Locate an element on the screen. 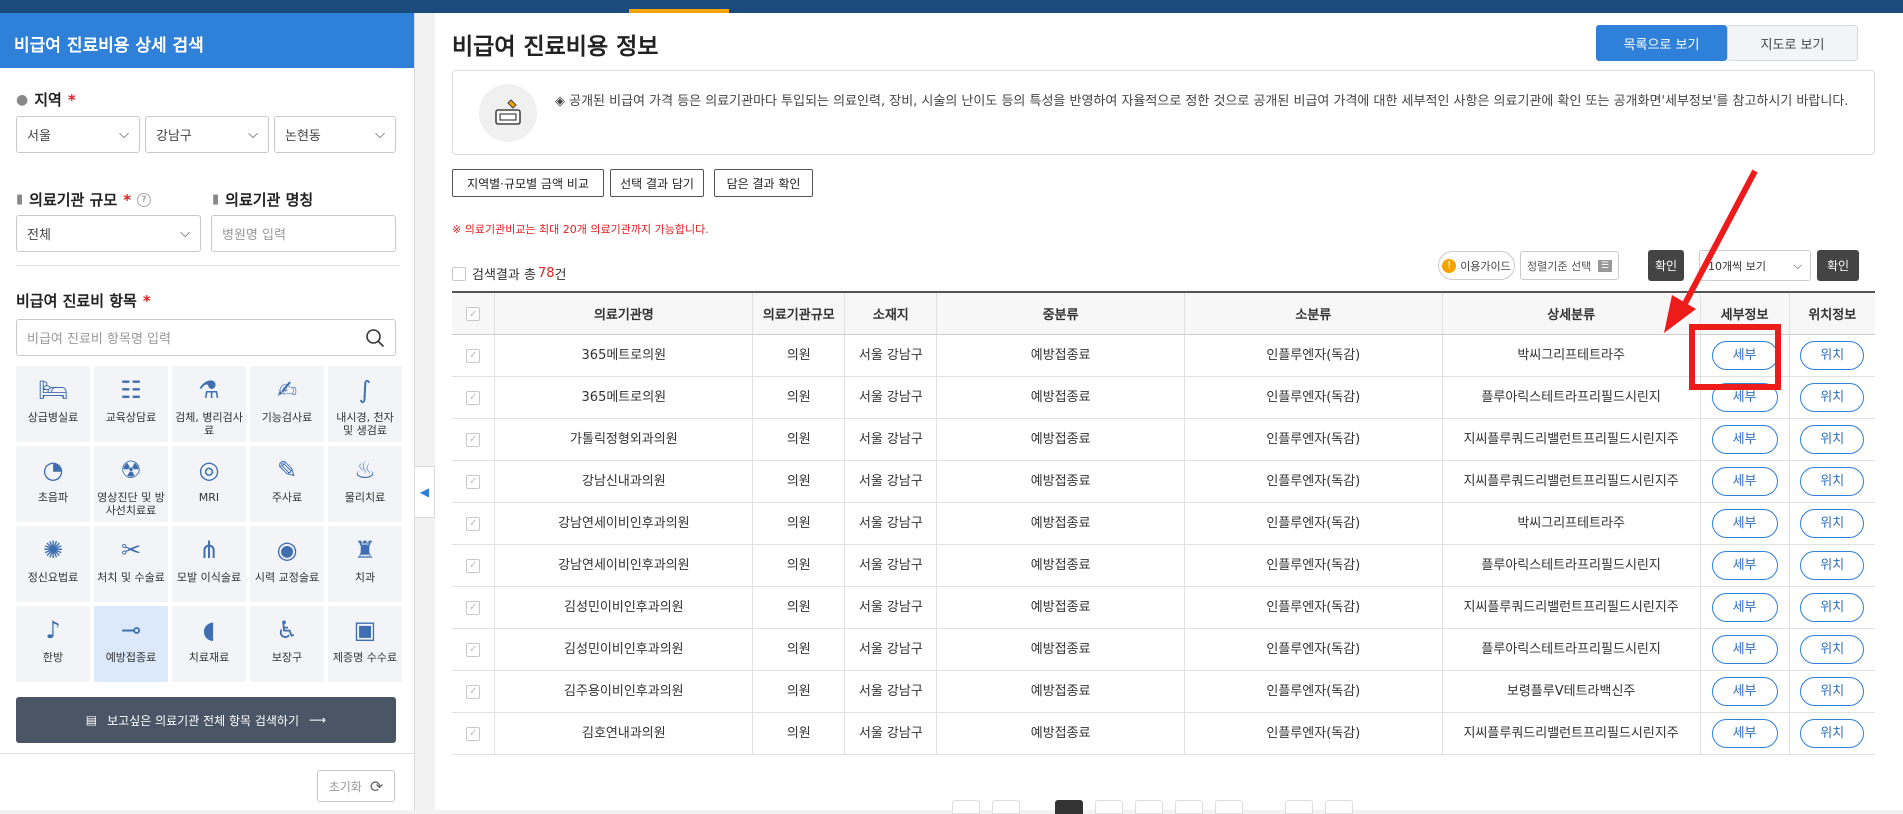 The height and width of the screenshot is (814, 1903). category-tile: ✍ 기능검사료 is located at coordinates (287, 404).